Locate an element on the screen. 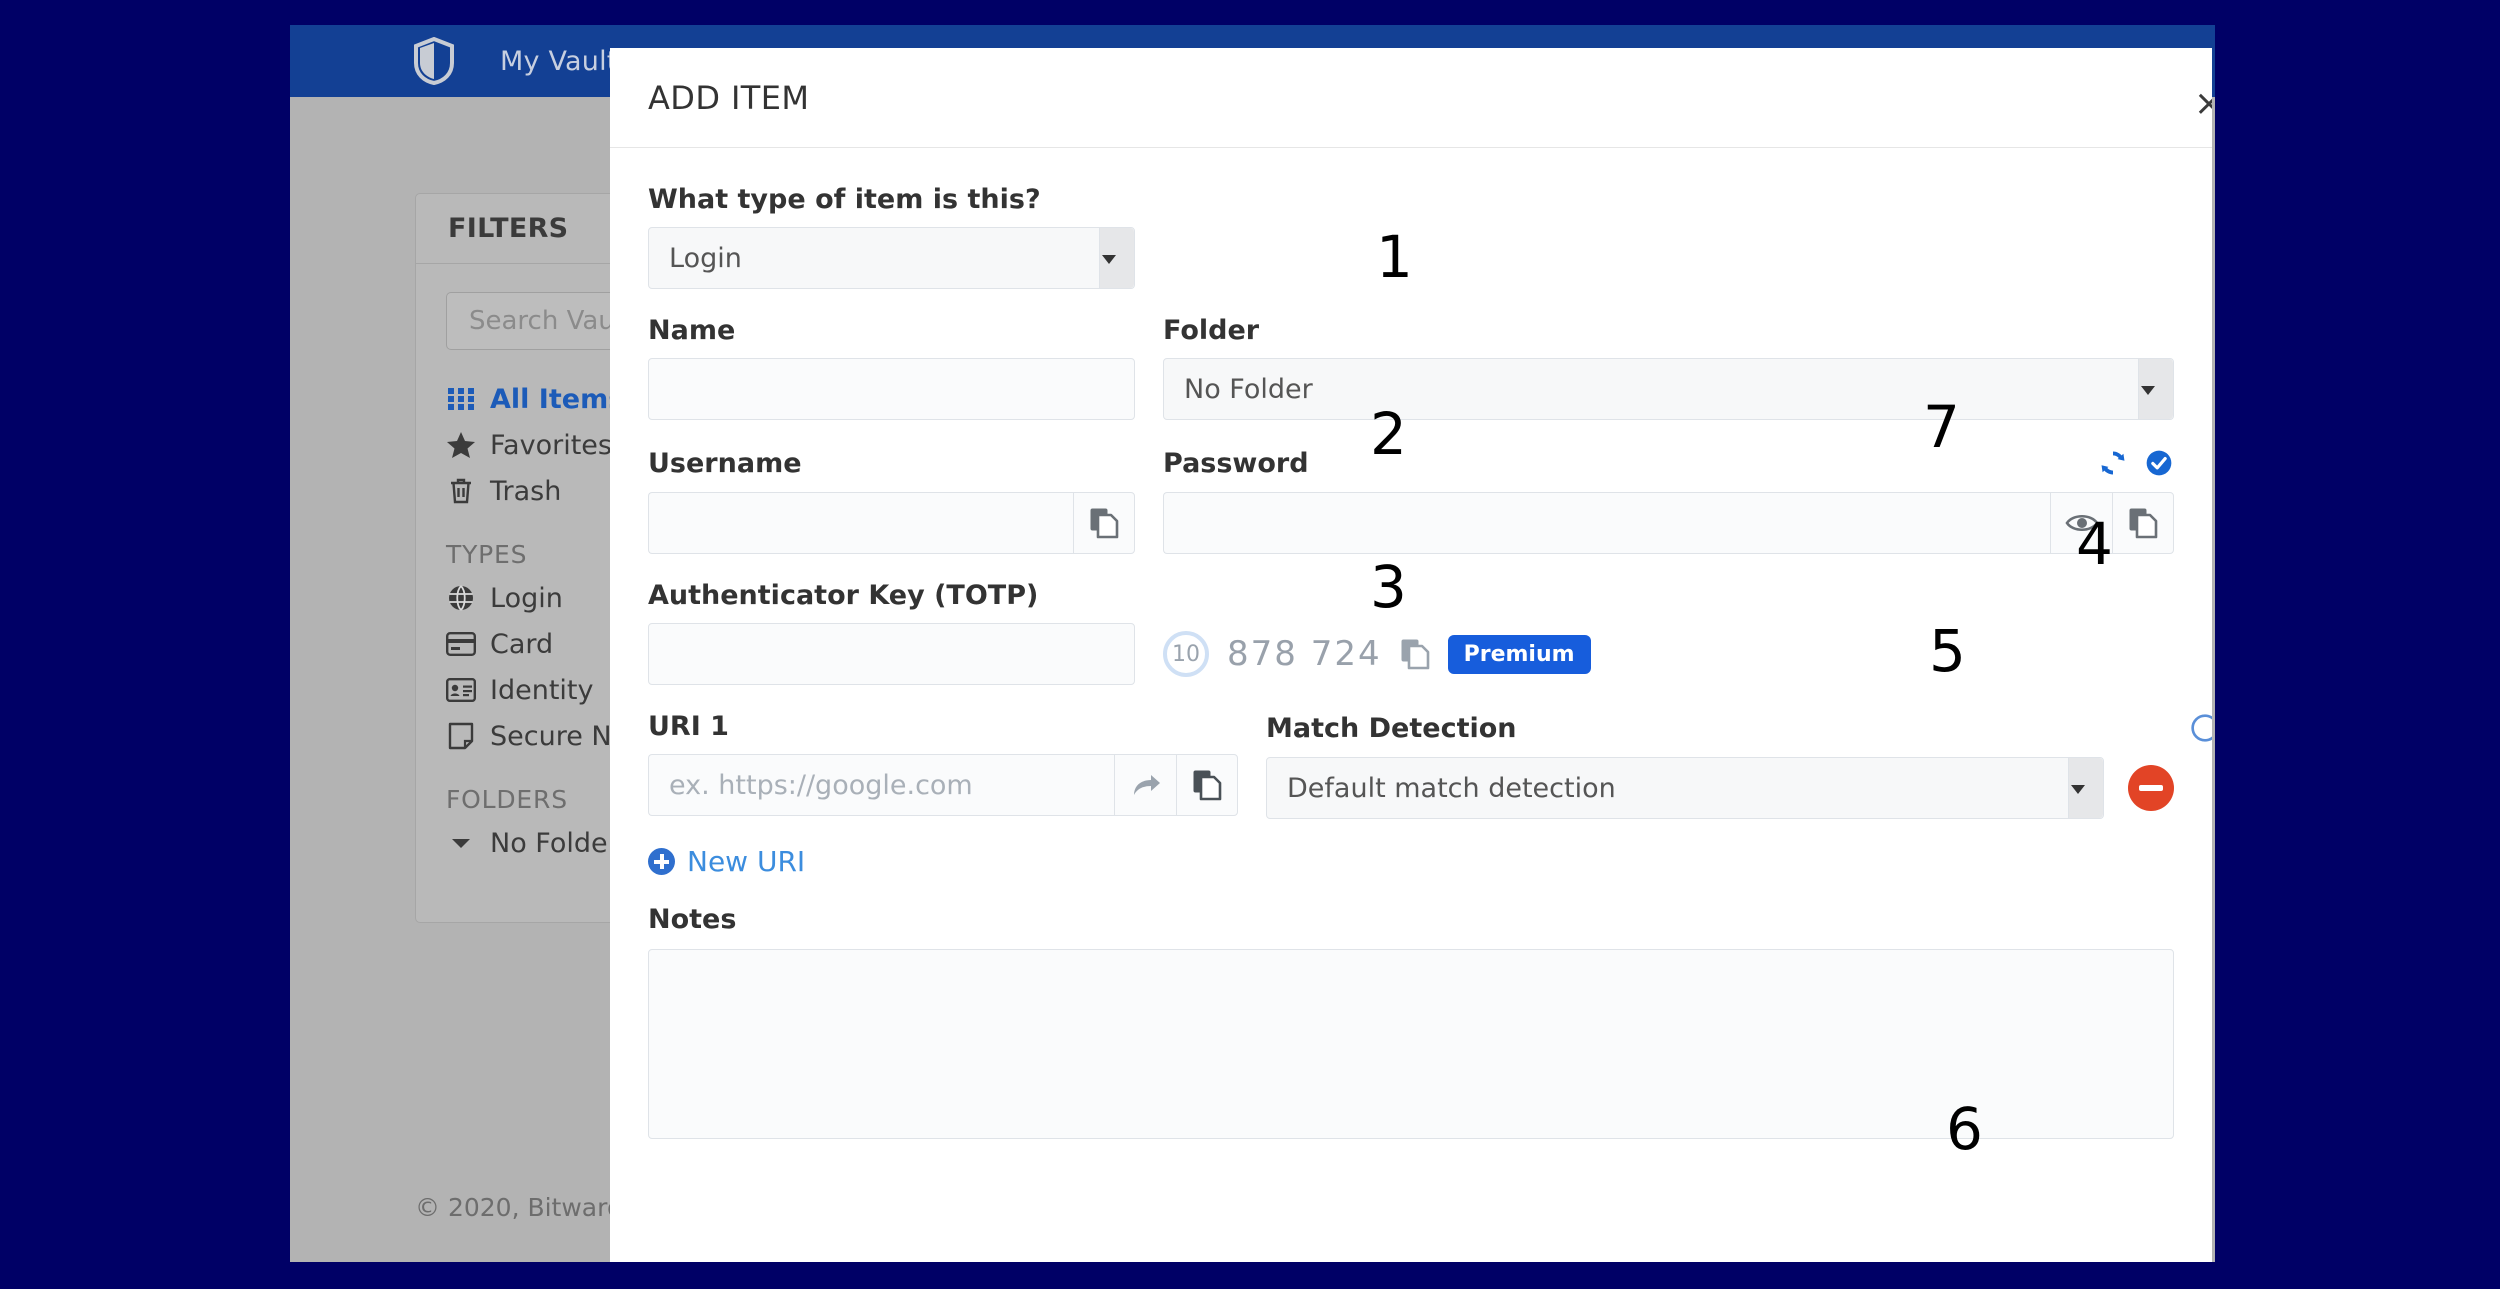  sidebar-item-label: Login is located at coordinates (526, 598).